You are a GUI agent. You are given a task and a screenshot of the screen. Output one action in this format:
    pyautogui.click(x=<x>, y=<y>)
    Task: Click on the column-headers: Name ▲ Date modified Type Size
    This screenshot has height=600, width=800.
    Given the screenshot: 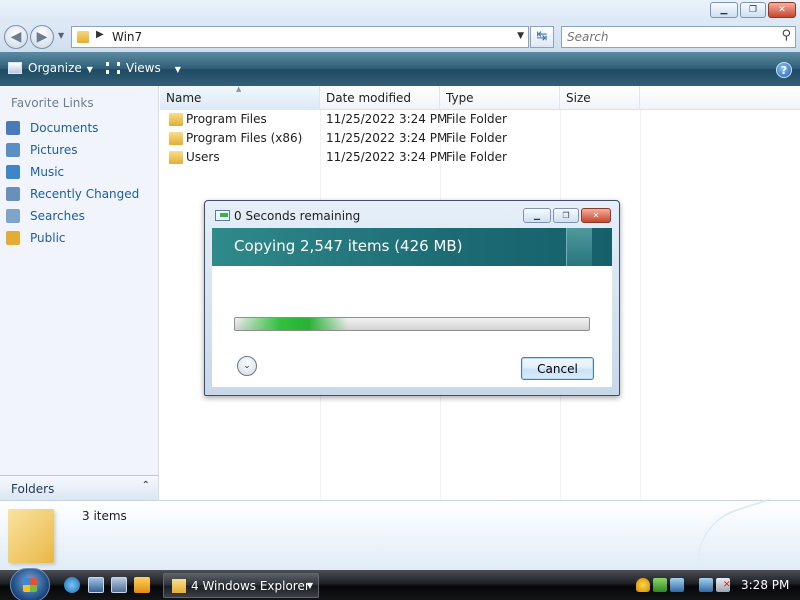 What is the action you would take?
    pyautogui.click(x=480, y=97)
    